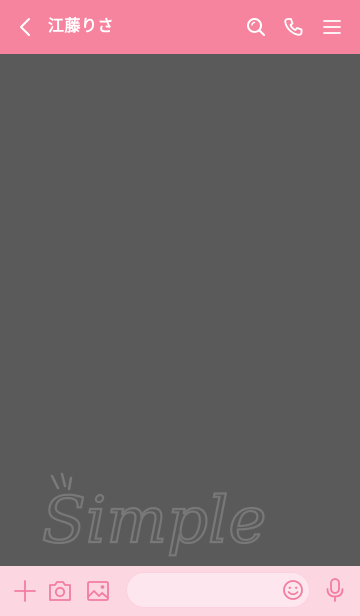 This screenshot has height=616, width=360. What do you see at coordinates (25, 591) in the screenshot?
I see `plus-icon` at bounding box center [25, 591].